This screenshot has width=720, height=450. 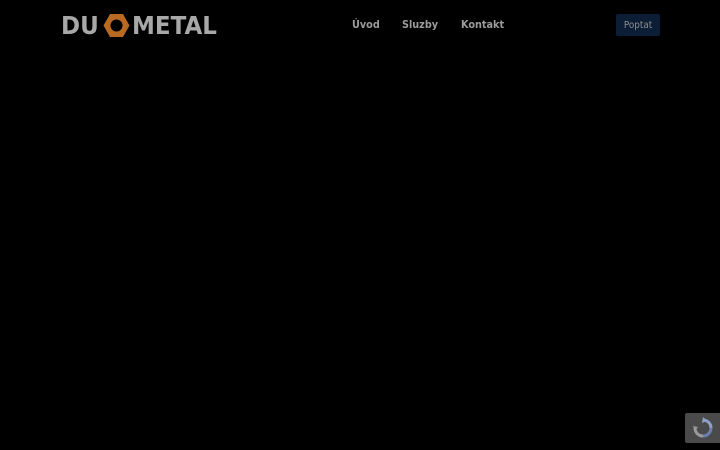 What do you see at coordinates (80, 25) in the screenshot?
I see `logo-text-du: DU` at bounding box center [80, 25].